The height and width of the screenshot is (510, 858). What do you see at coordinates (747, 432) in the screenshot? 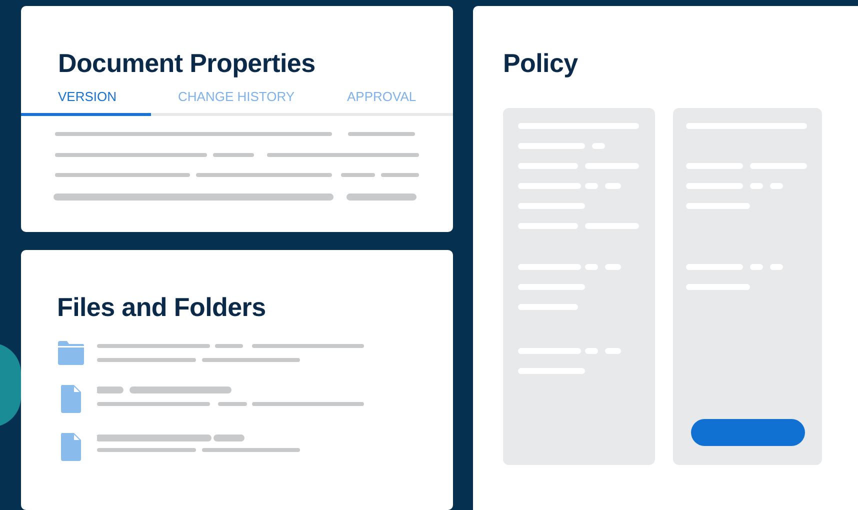
I see `action-button` at bounding box center [747, 432].